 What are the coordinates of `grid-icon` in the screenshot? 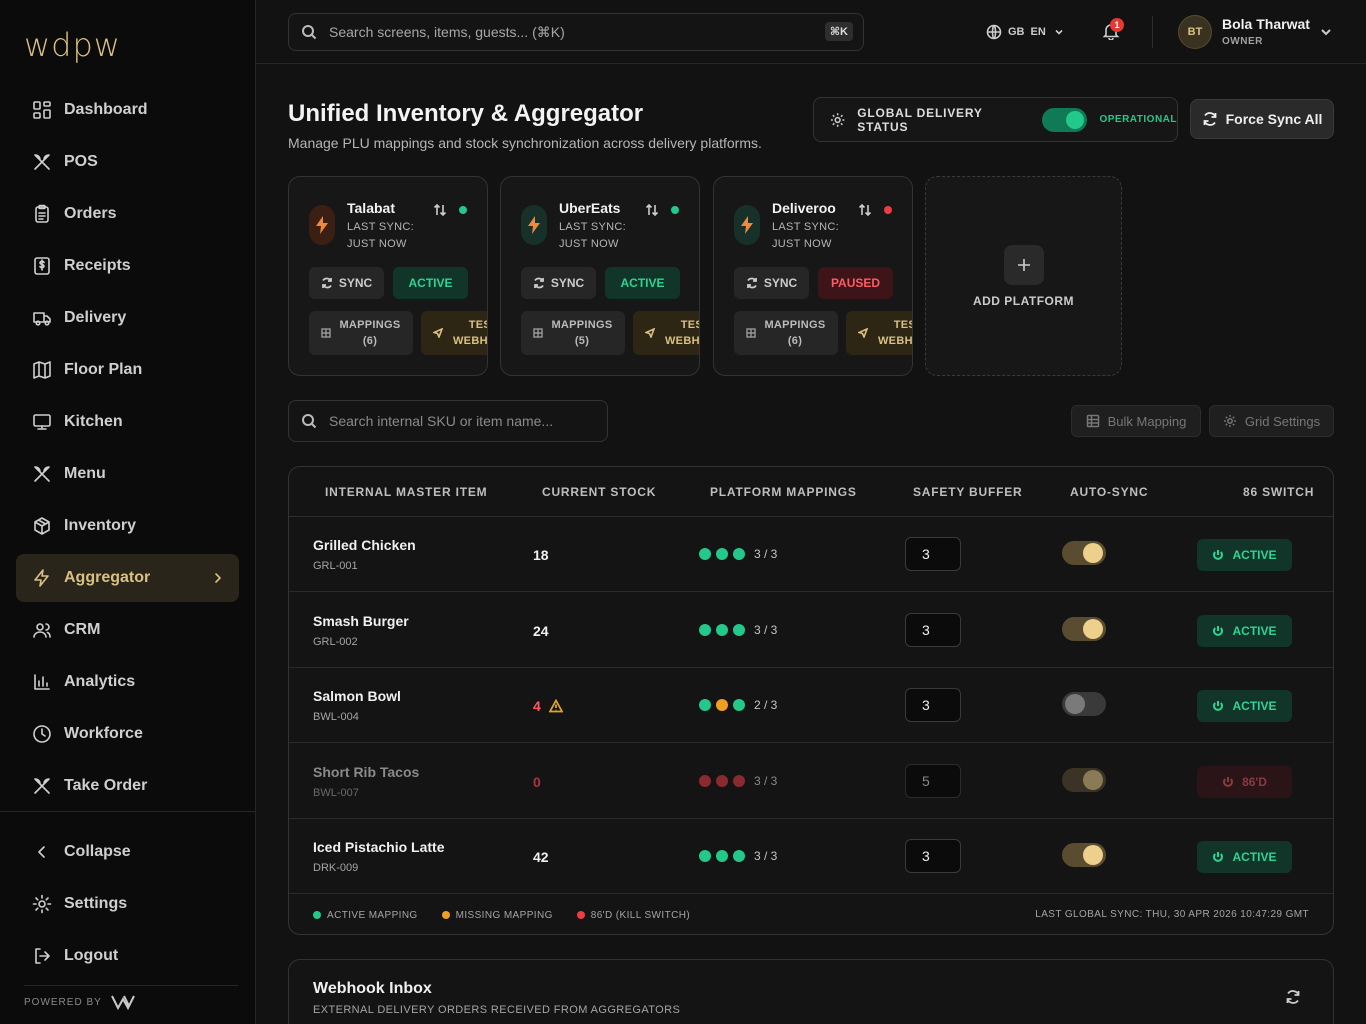 It's located at (751, 333).